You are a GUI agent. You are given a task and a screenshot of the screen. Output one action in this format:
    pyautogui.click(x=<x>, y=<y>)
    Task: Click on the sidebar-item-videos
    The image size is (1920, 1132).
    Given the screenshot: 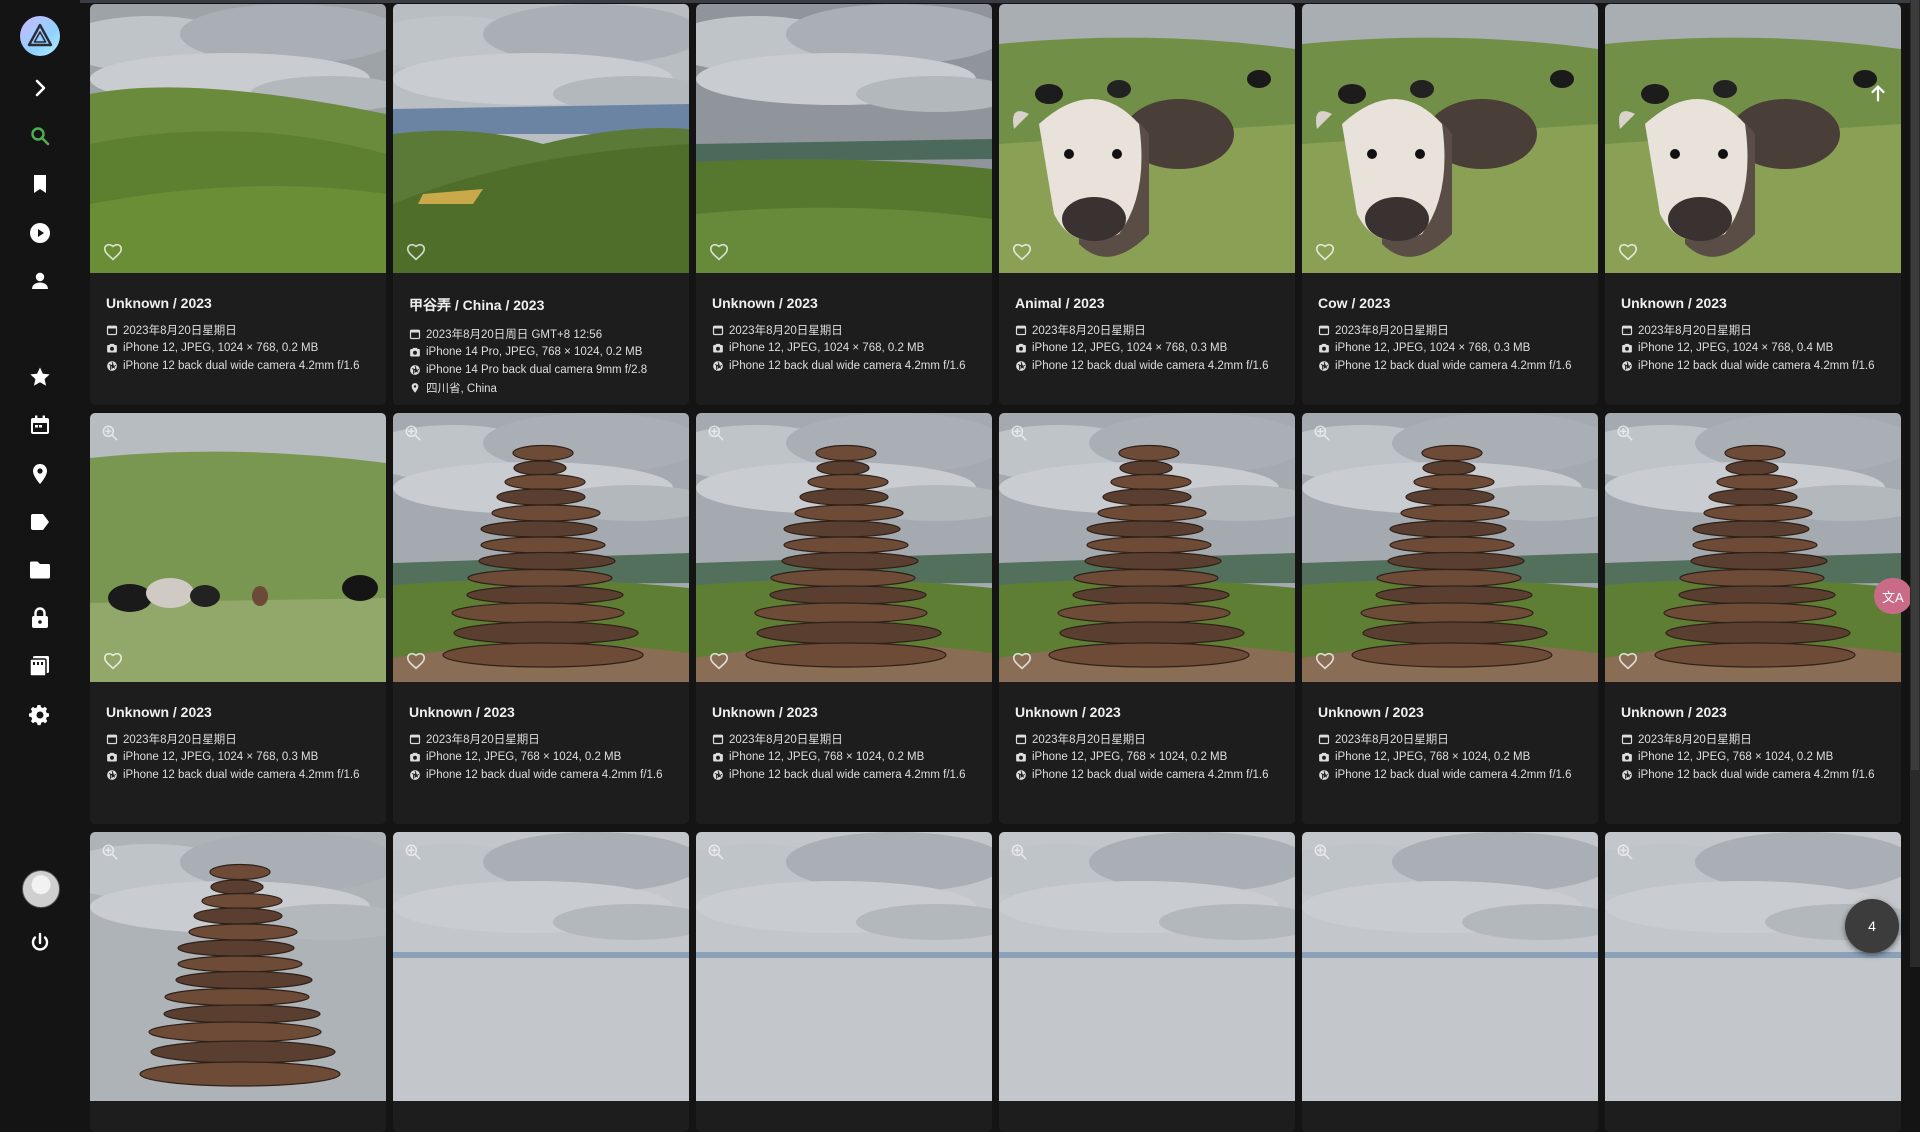 What is the action you would take?
    pyautogui.click(x=40, y=233)
    